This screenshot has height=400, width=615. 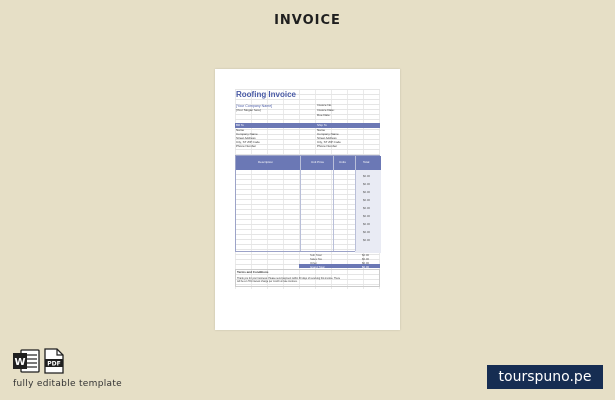 What do you see at coordinates (307, 125) in the screenshot?
I see `address-header-bar: Bill To Ship To` at bounding box center [307, 125].